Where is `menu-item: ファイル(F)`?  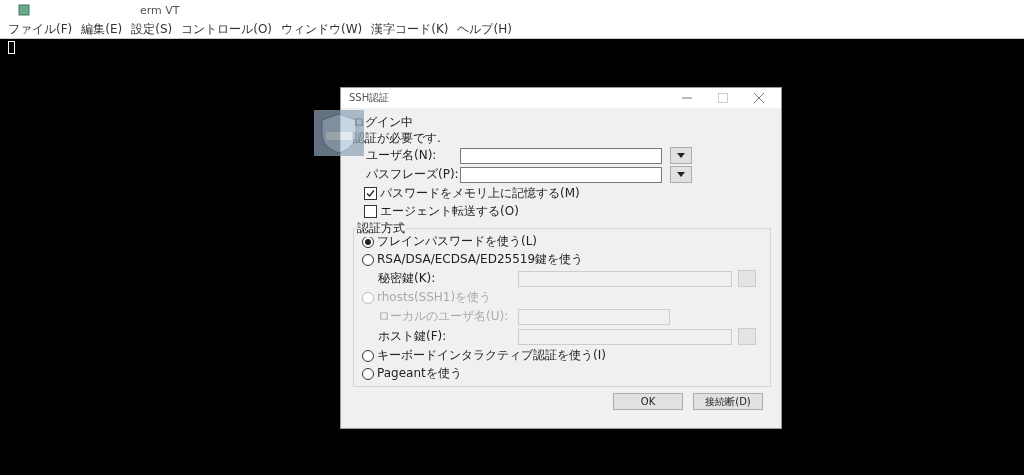
menu-item: ファイル(F) is located at coordinates (40, 29).